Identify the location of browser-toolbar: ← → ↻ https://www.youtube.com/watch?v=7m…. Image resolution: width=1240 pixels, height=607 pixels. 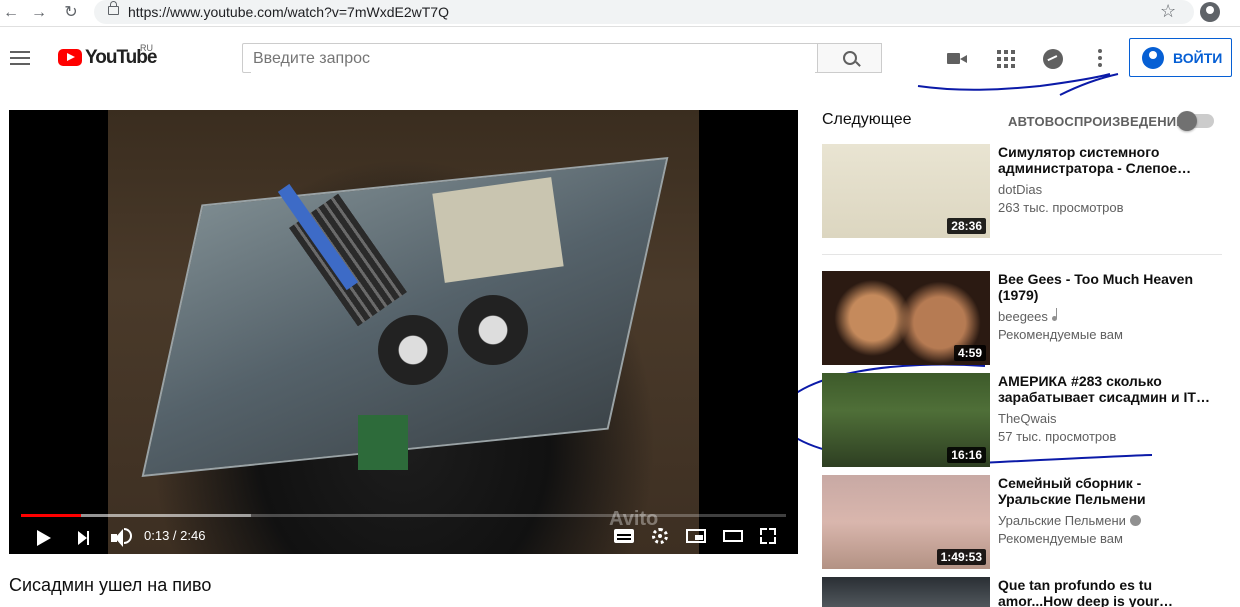
(620, 13).